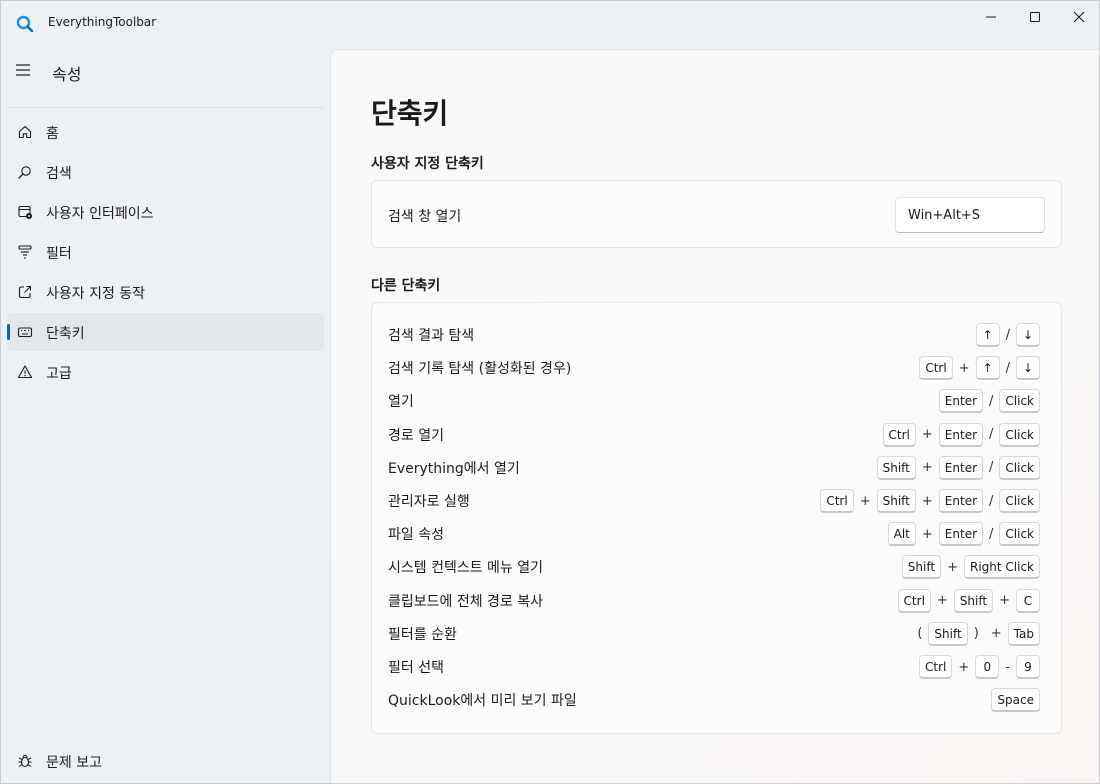 This screenshot has width=1100, height=784. I want to click on key-cap: 0, so click(987, 667).